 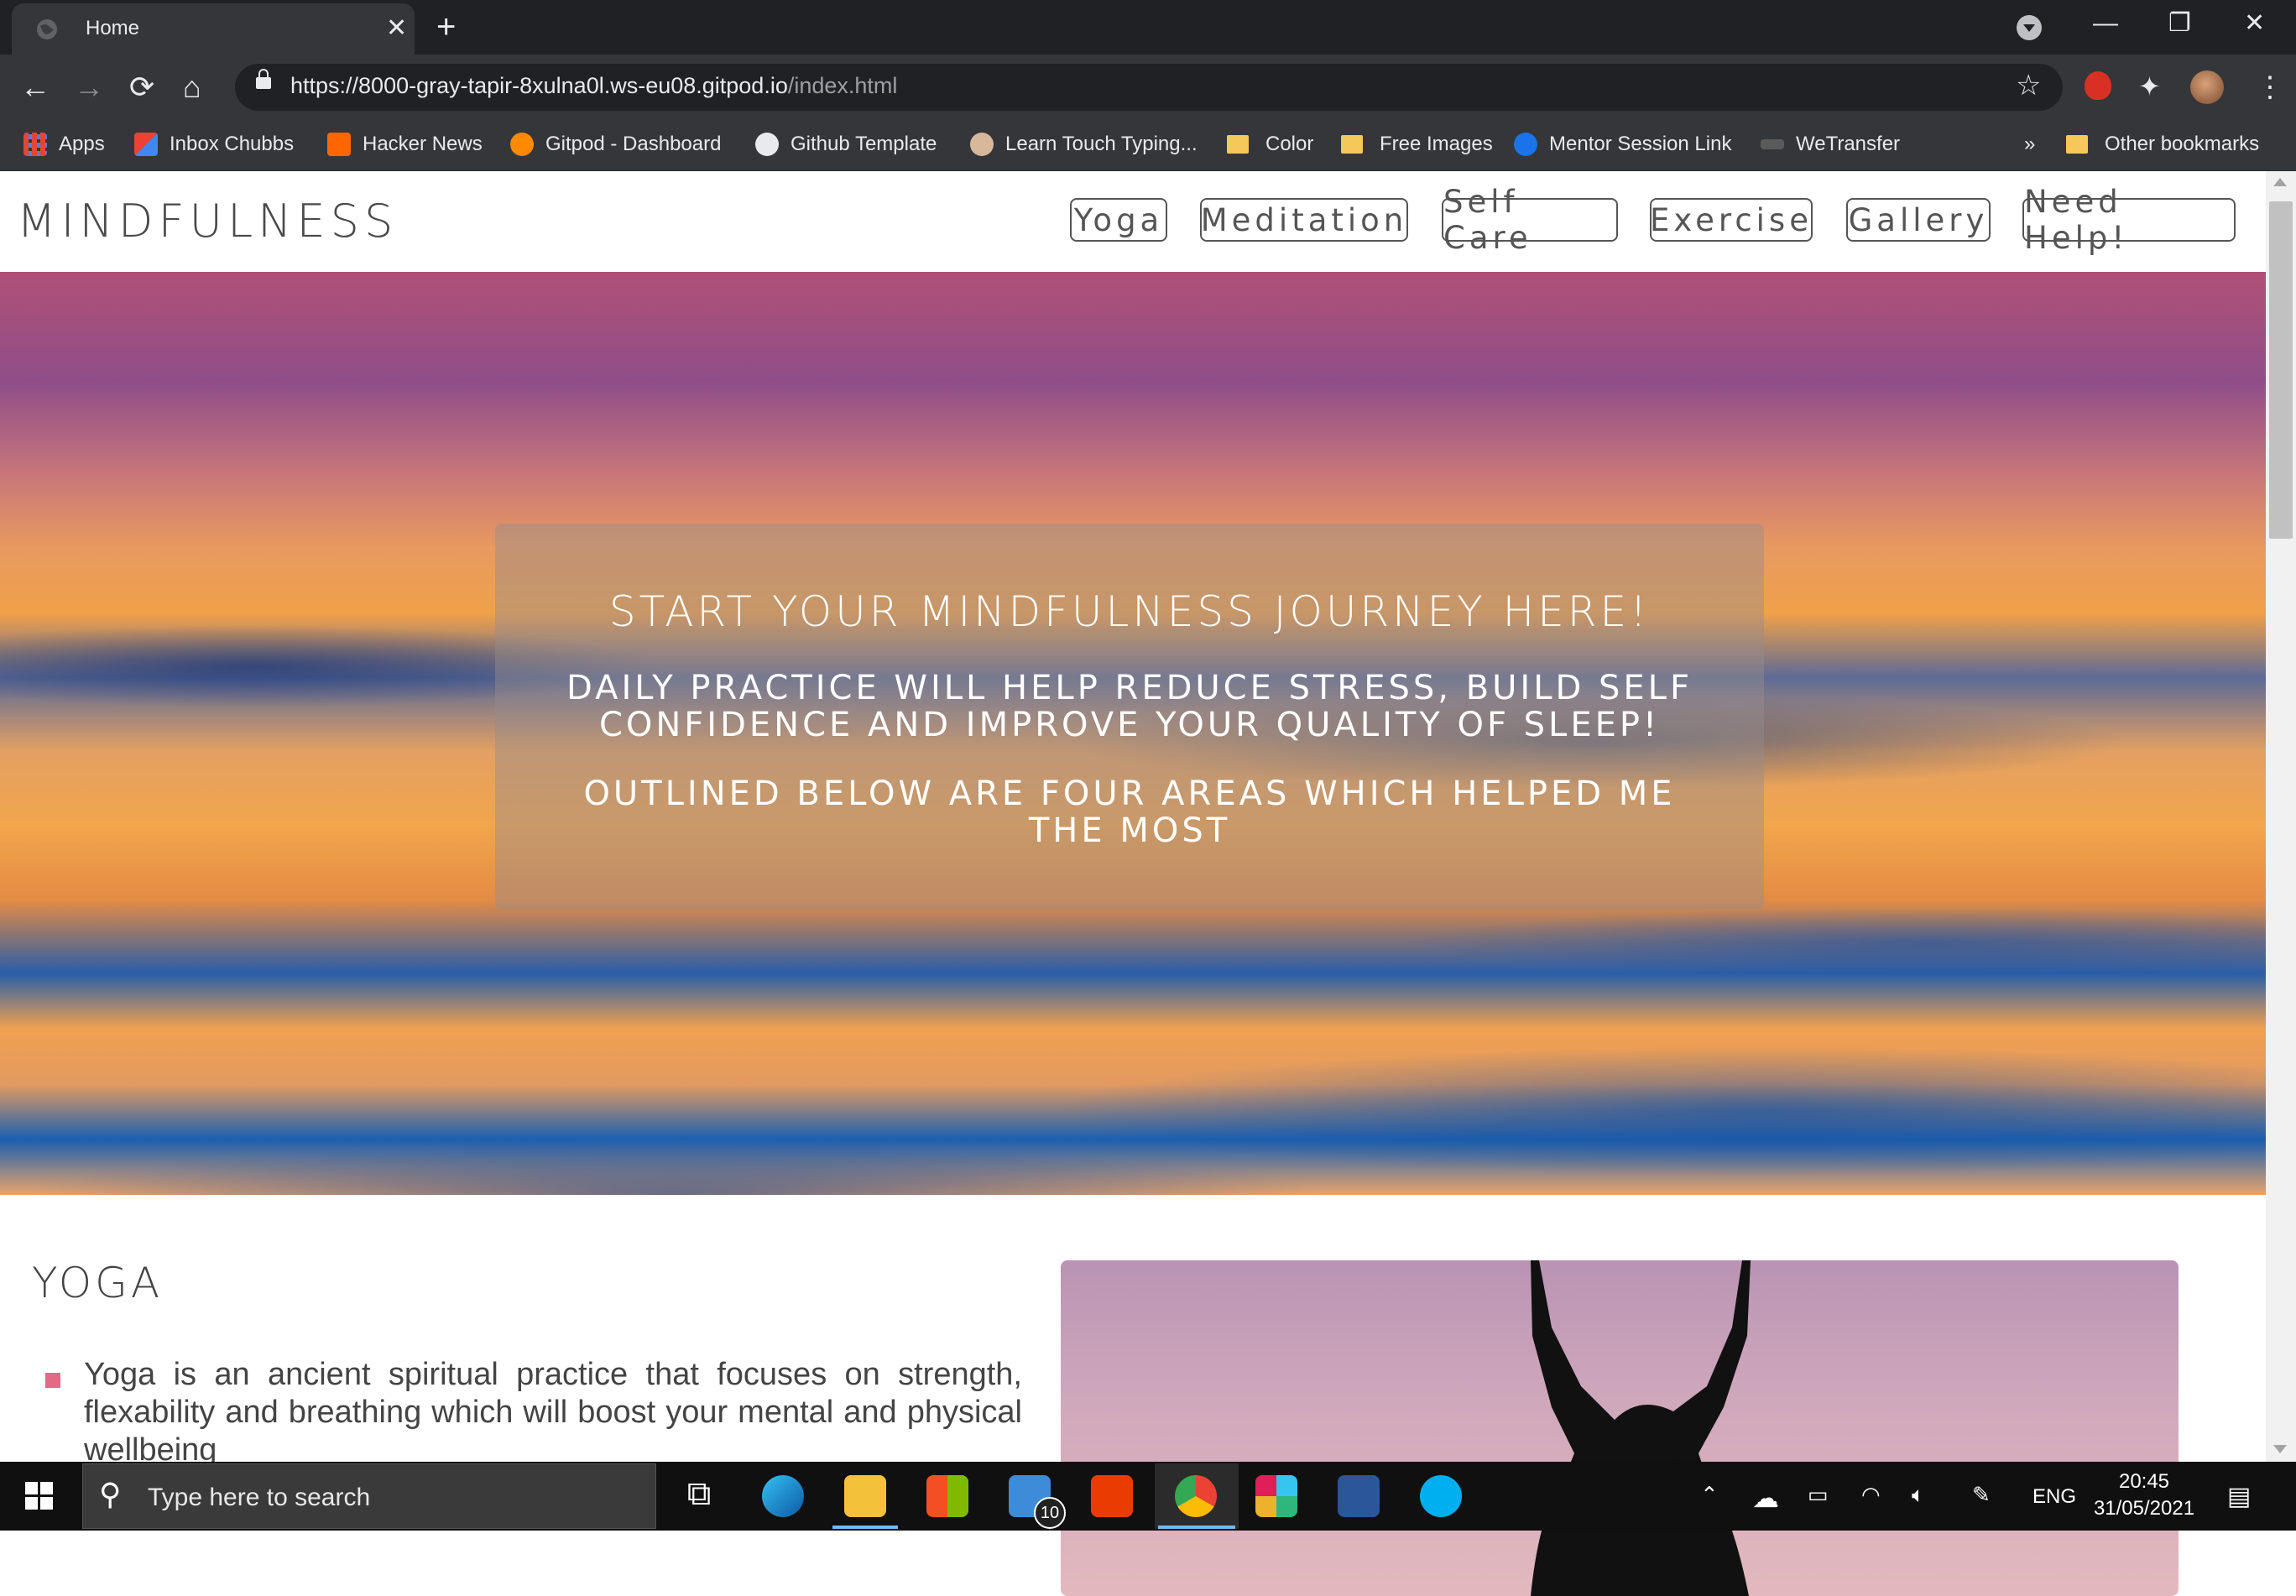 What do you see at coordinates (1525, 144) in the screenshot?
I see `calendly-icon` at bounding box center [1525, 144].